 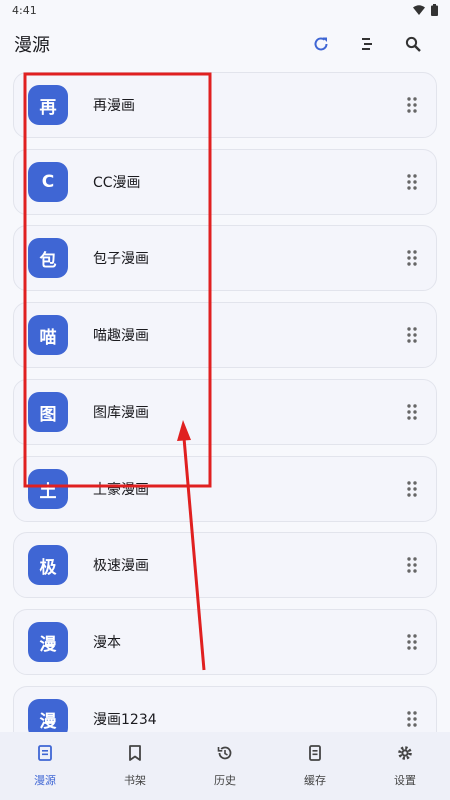 What do you see at coordinates (121, 490) in the screenshot?
I see `source-name: 土豪漫画` at bounding box center [121, 490].